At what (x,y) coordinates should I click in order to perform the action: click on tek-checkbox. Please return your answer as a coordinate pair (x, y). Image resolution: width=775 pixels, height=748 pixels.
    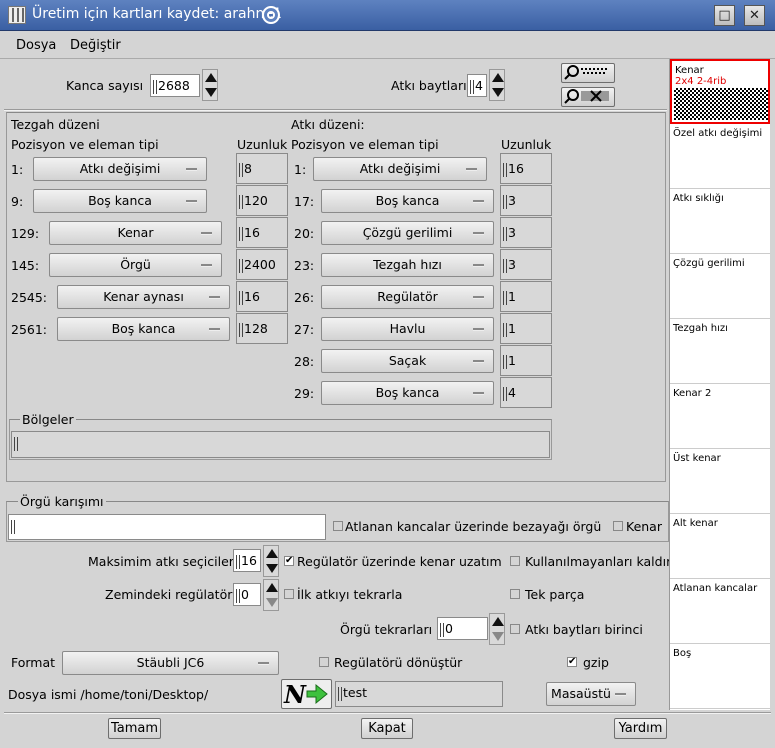
    Looking at the image, I should click on (515, 594).